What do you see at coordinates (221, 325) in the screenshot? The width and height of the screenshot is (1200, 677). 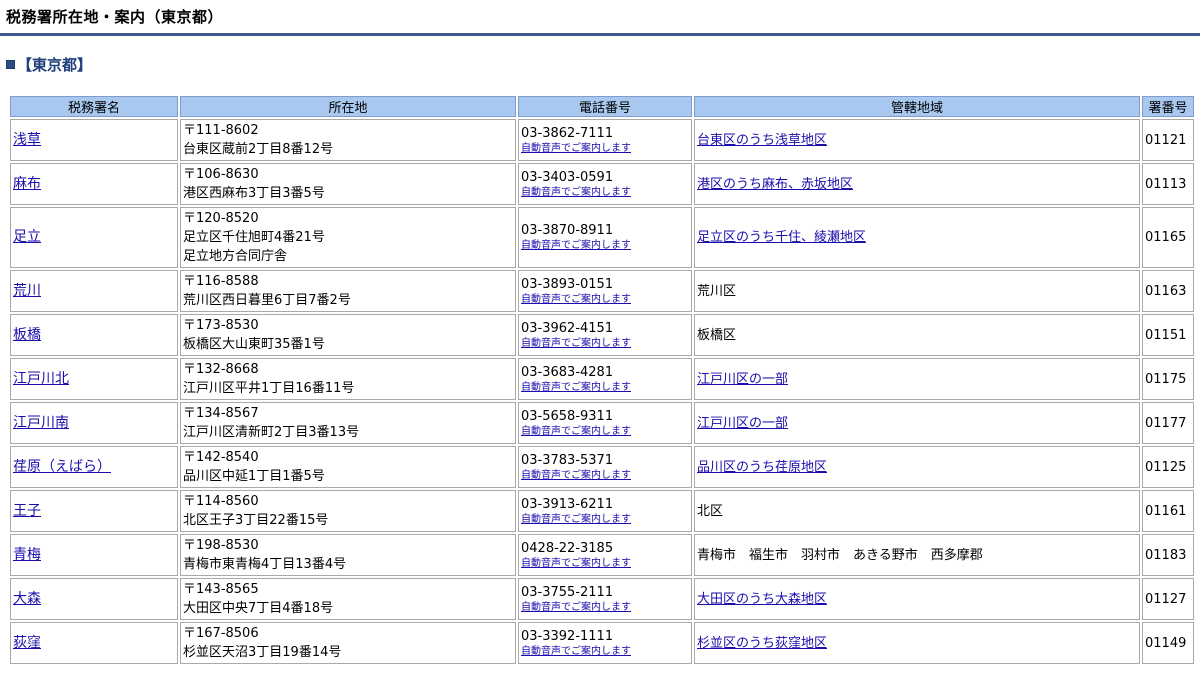 I see `postal-code: 〒173-8530` at bounding box center [221, 325].